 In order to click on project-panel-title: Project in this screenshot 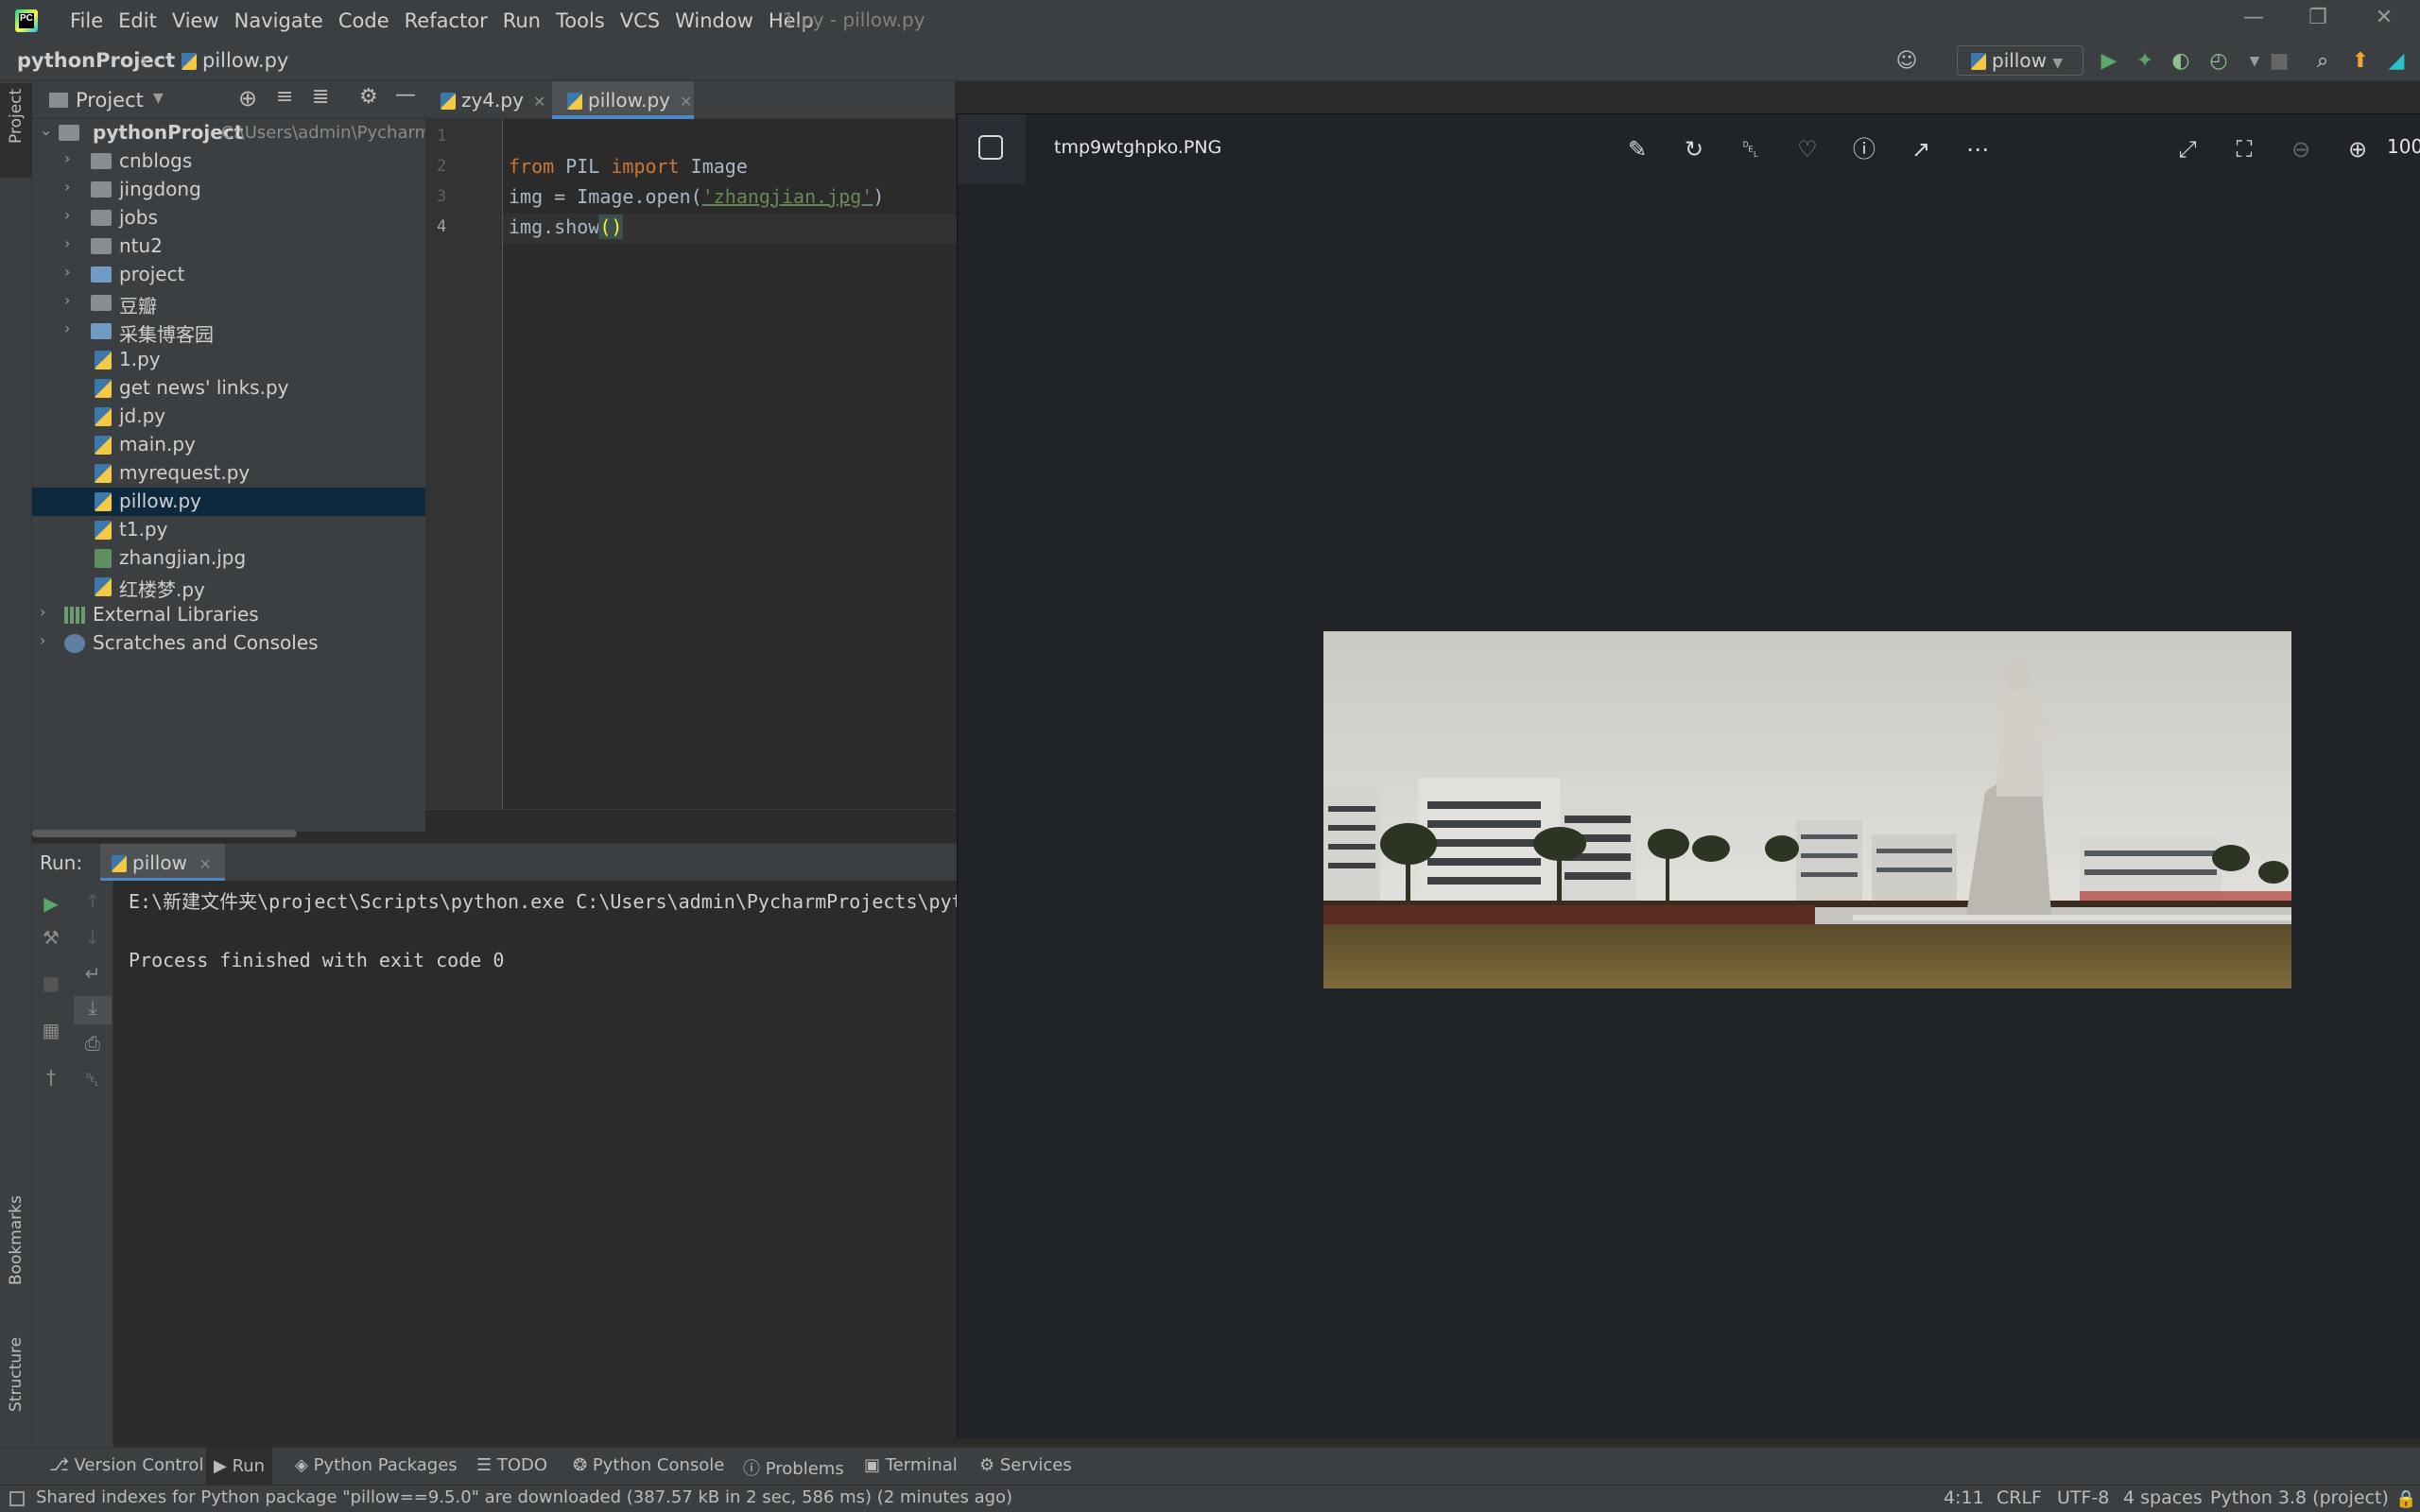, I will do `click(110, 100)`.